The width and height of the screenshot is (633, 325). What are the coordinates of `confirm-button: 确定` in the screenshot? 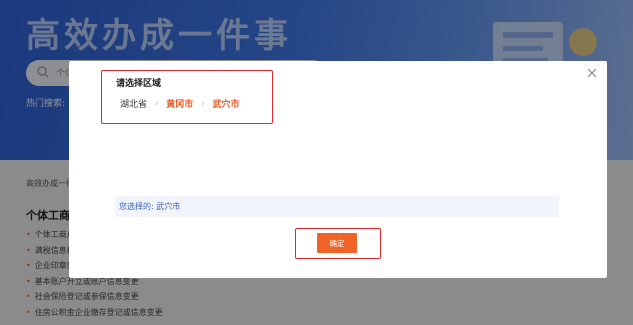 It's located at (337, 243).